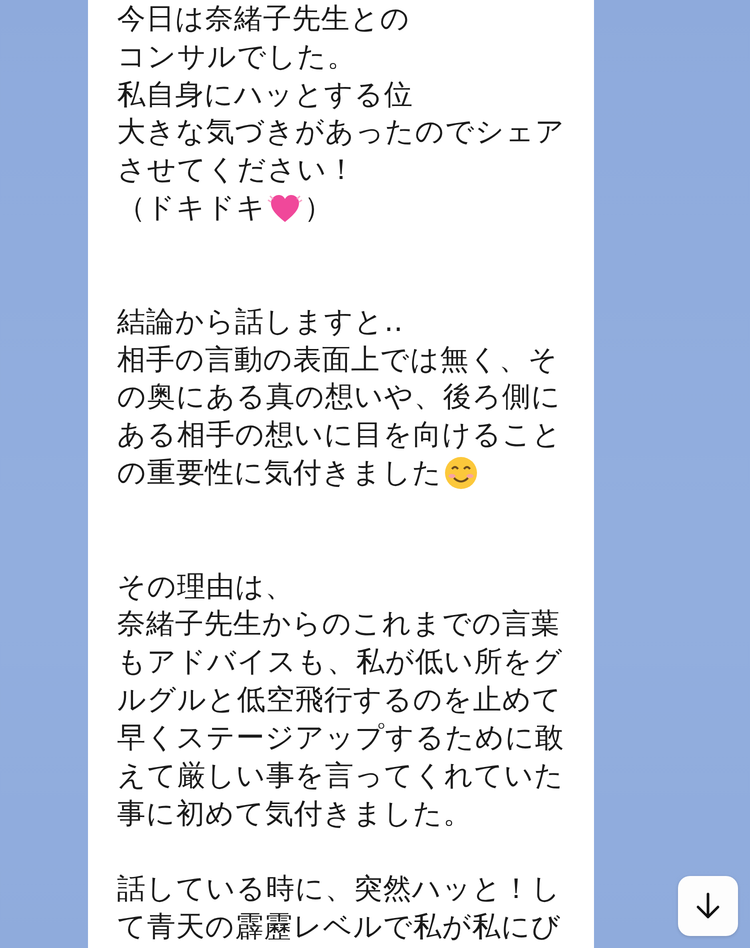  Describe the element at coordinates (341, 132) in the screenshot. I see `message-text: 大きな気づきがあったのでシェア` at that location.